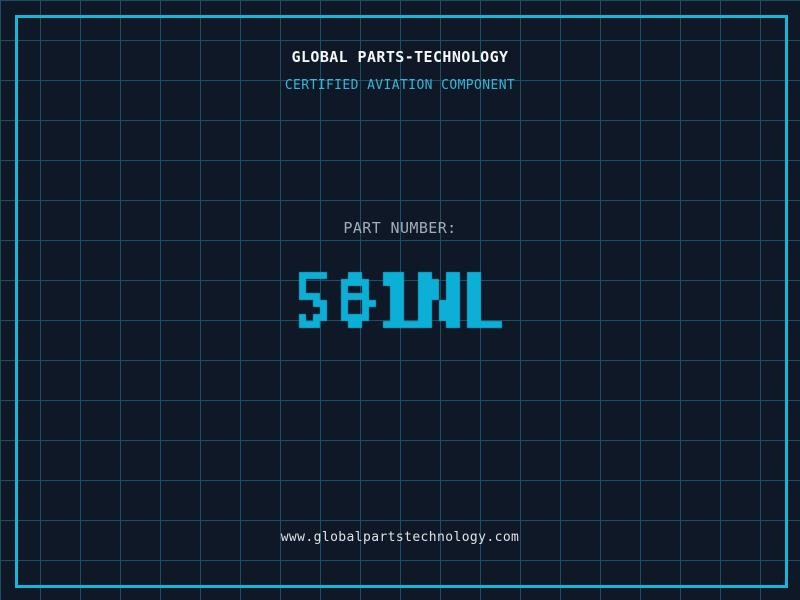 The image size is (800, 600). I want to click on part-number-value, so click(400, 300).